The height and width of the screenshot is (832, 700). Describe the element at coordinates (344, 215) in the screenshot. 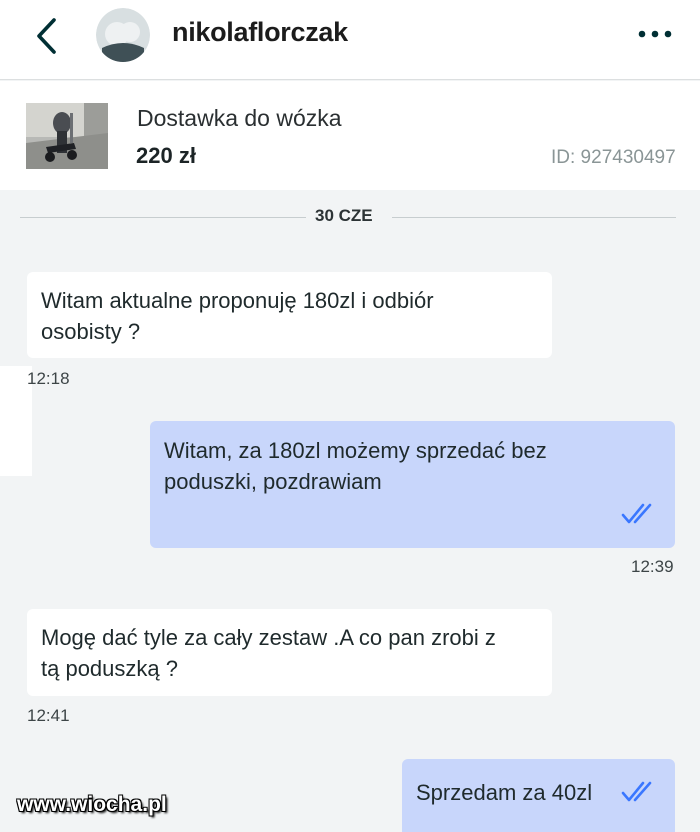

I see `date-label: 30 CZE` at that location.